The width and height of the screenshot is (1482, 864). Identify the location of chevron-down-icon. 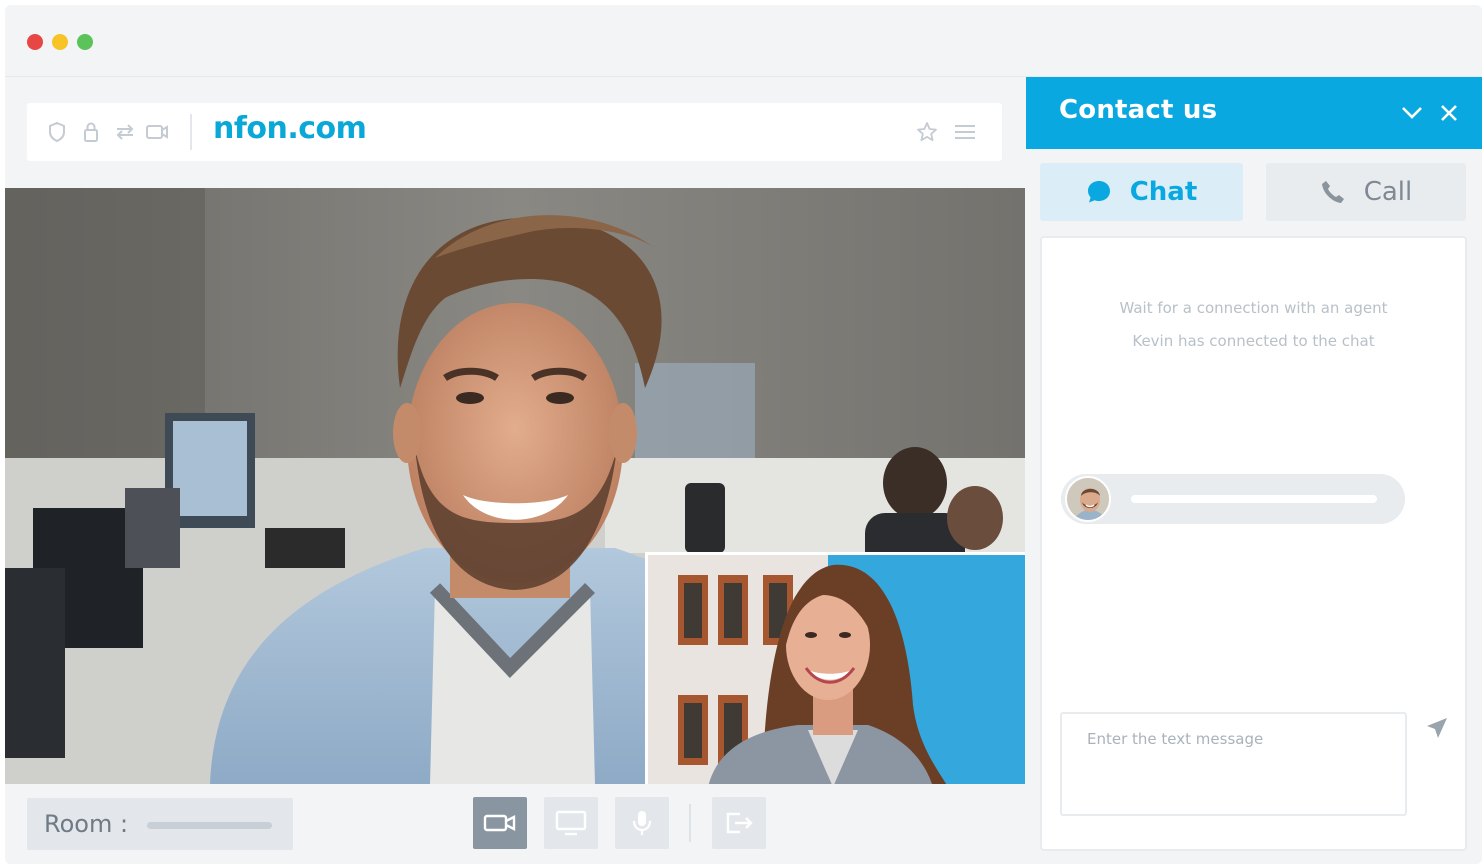
(1412, 113).